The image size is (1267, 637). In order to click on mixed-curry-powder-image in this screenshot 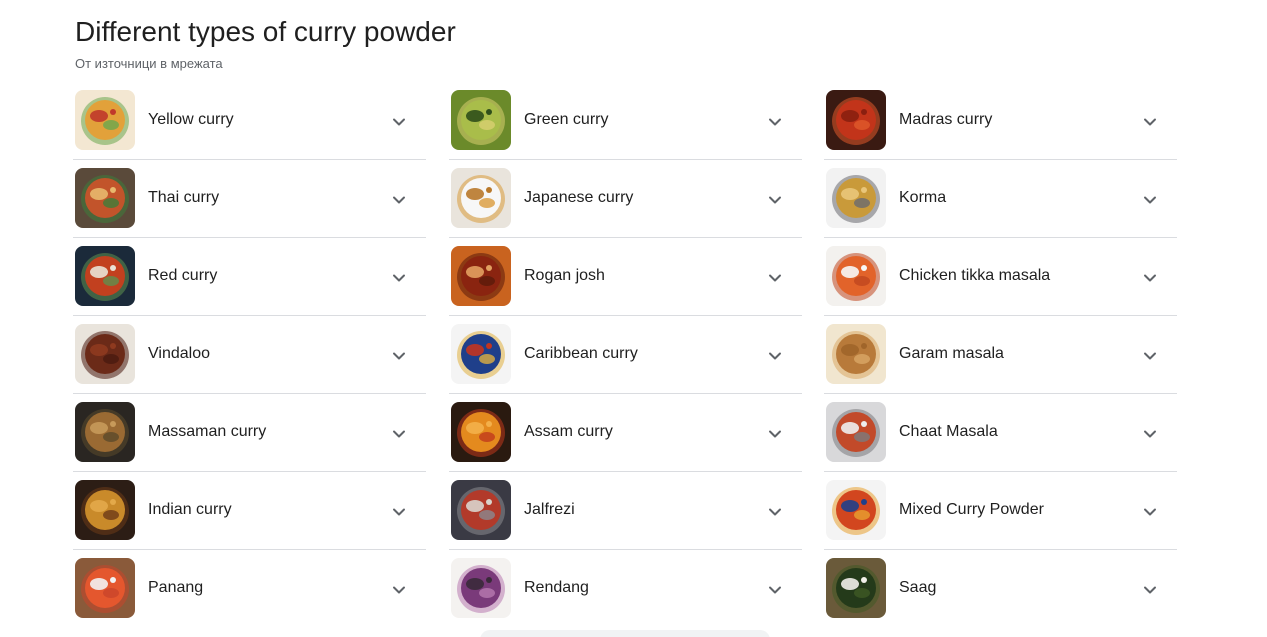, I will do `click(856, 510)`.